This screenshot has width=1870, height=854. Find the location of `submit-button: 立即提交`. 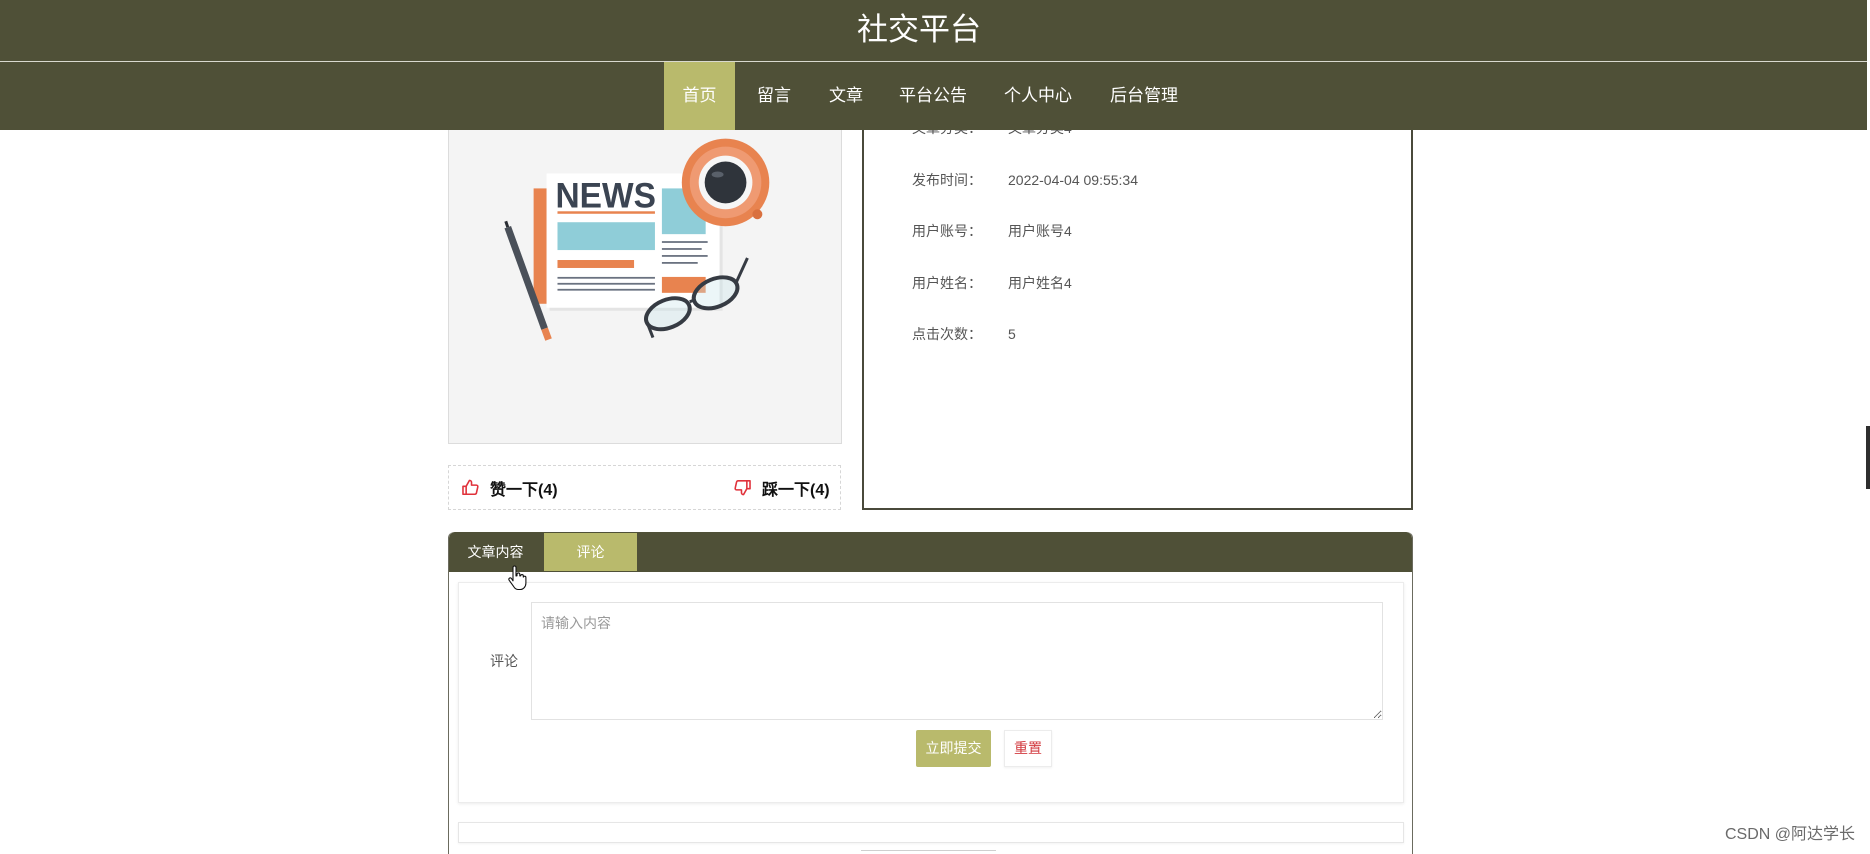

submit-button: 立即提交 is located at coordinates (953, 748).